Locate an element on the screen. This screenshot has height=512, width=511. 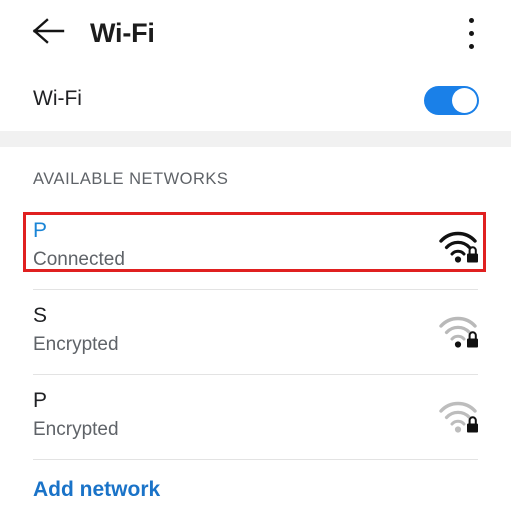
more-vertical-icon is located at coordinates (471, 33).